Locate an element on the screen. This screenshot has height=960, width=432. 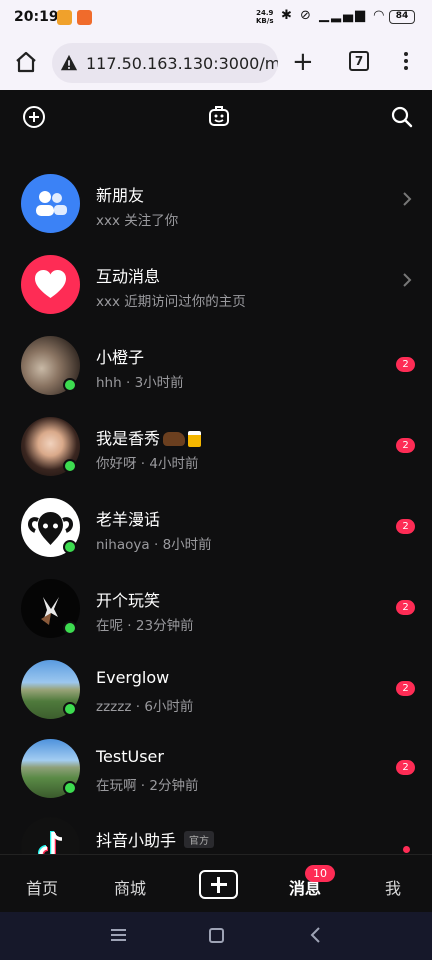
nav-me: 我 is located at coordinates (393, 887).